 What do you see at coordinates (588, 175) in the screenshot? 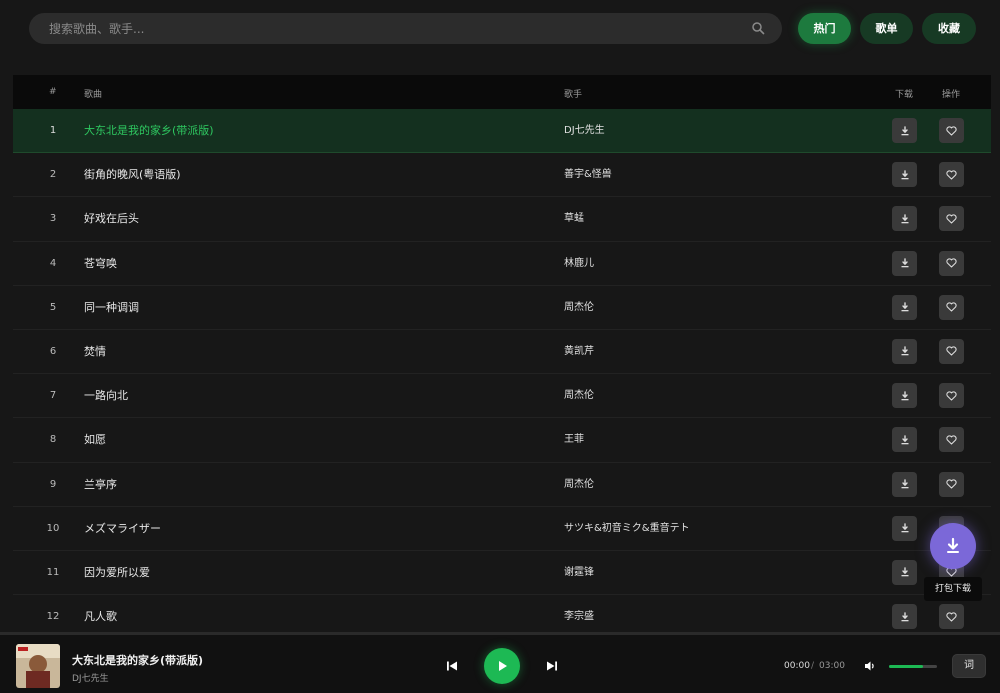
I see `song-artist: 善宇&怪兽` at bounding box center [588, 175].